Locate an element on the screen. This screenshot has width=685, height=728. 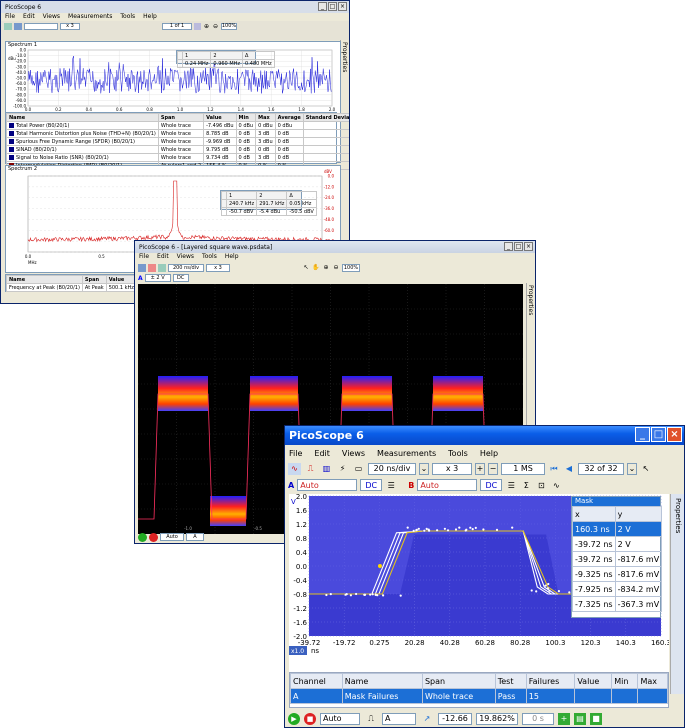
column-header: Min is located at coordinates (246, 117).